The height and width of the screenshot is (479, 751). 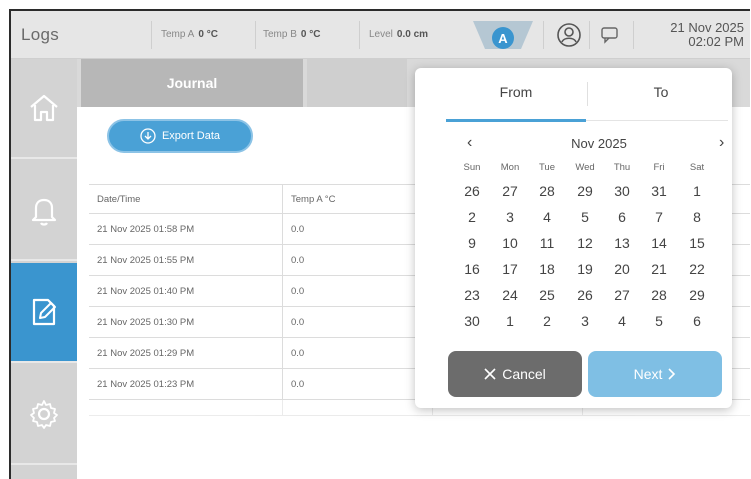 What do you see at coordinates (697, 243) in the screenshot?
I see `calendar-day: 15` at bounding box center [697, 243].